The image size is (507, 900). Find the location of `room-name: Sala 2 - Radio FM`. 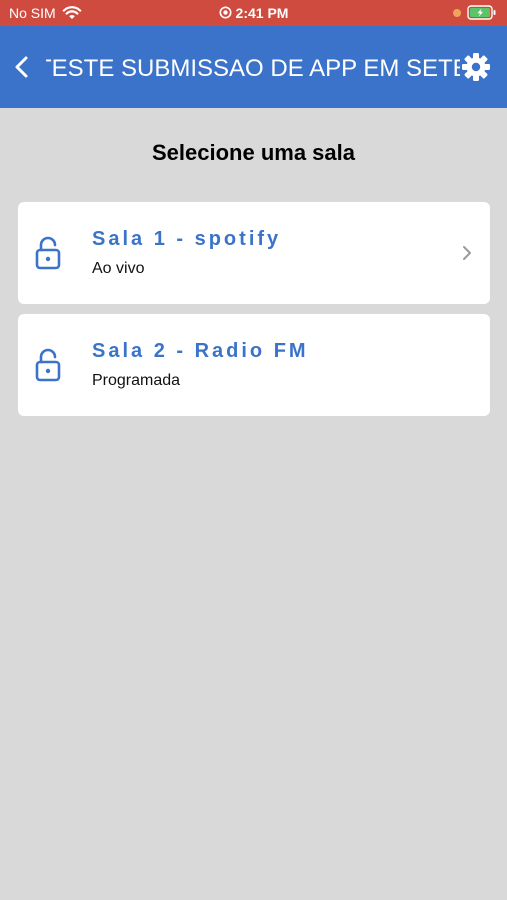

room-name: Sala 2 - Radio FM is located at coordinates (200, 351).